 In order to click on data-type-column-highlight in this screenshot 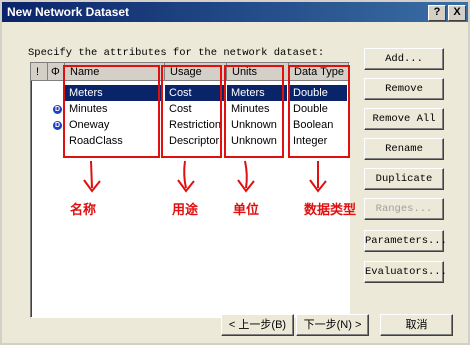, I will do `click(319, 111)`.